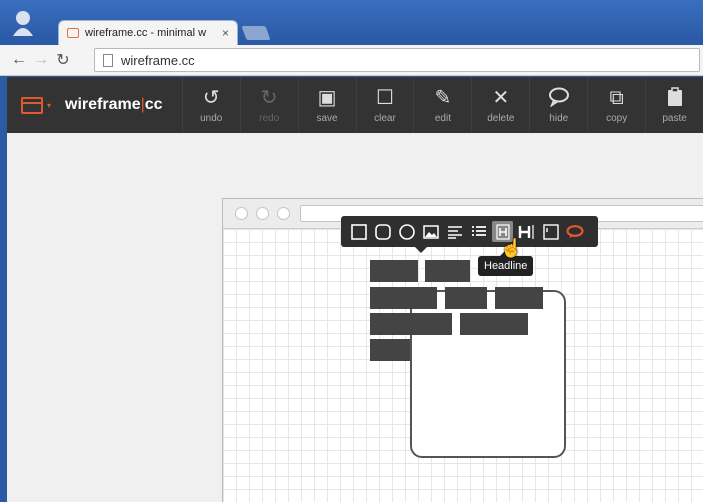 The width and height of the screenshot is (703, 502). Describe the element at coordinates (269, 97) in the screenshot. I see `redo-icon: ↻` at that location.